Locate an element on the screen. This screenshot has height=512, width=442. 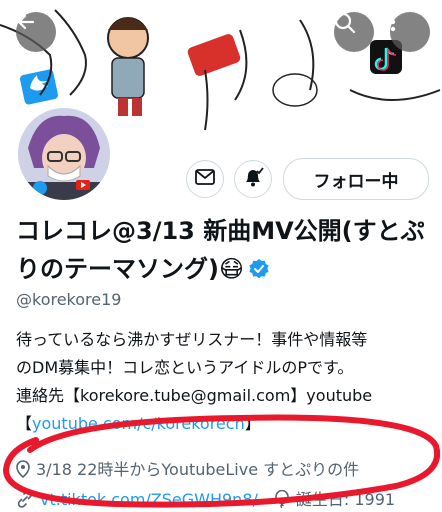
user-handle: @korekore19 is located at coordinates (69, 299).